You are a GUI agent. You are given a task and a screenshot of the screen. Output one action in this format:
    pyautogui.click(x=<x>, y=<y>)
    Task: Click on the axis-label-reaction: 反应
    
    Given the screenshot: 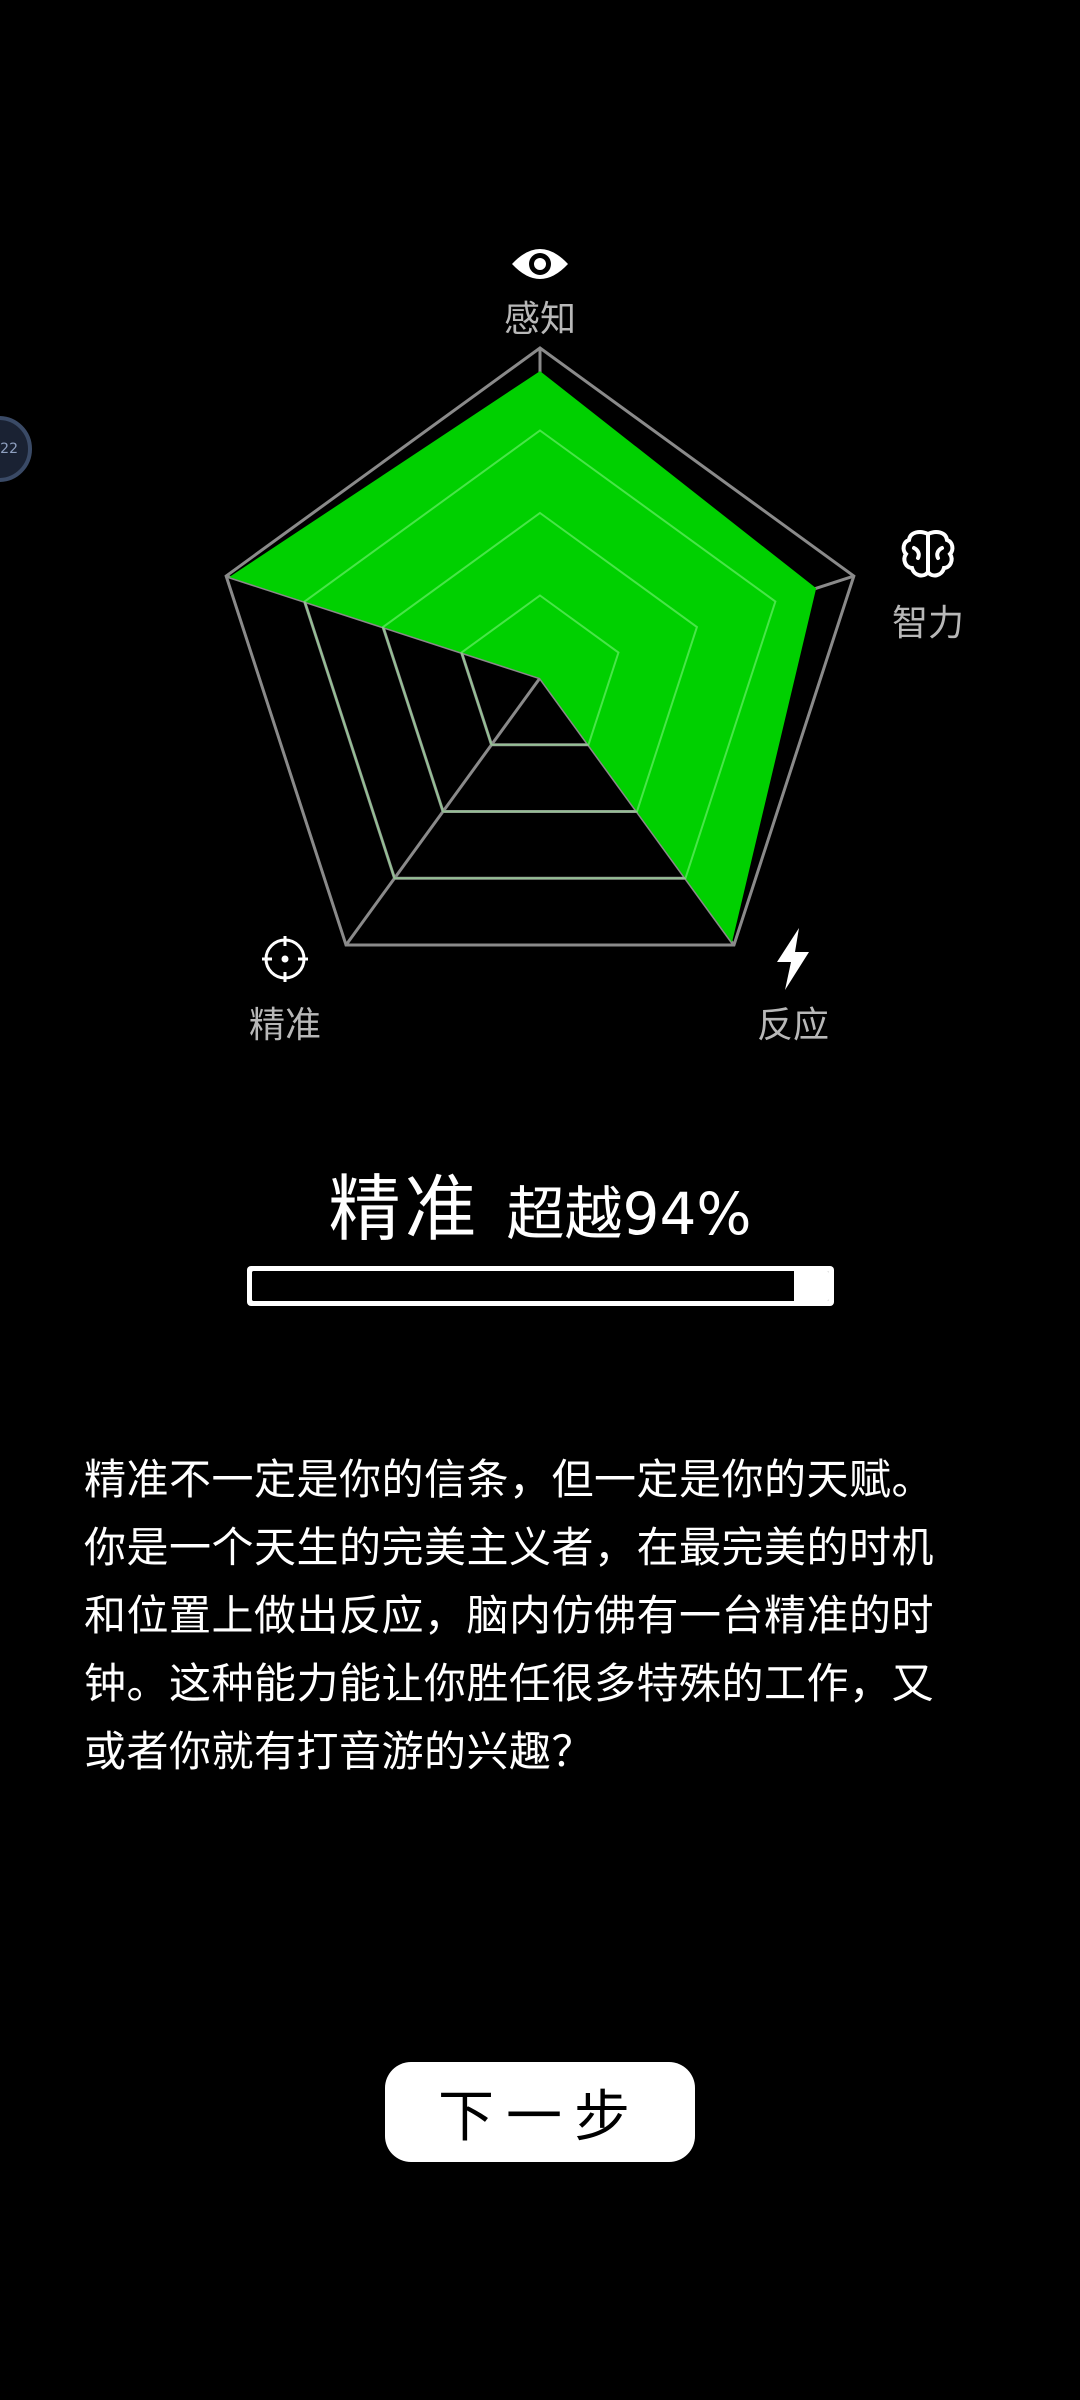 What is the action you would take?
    pyautogui.click(x=793, y=1025)
    